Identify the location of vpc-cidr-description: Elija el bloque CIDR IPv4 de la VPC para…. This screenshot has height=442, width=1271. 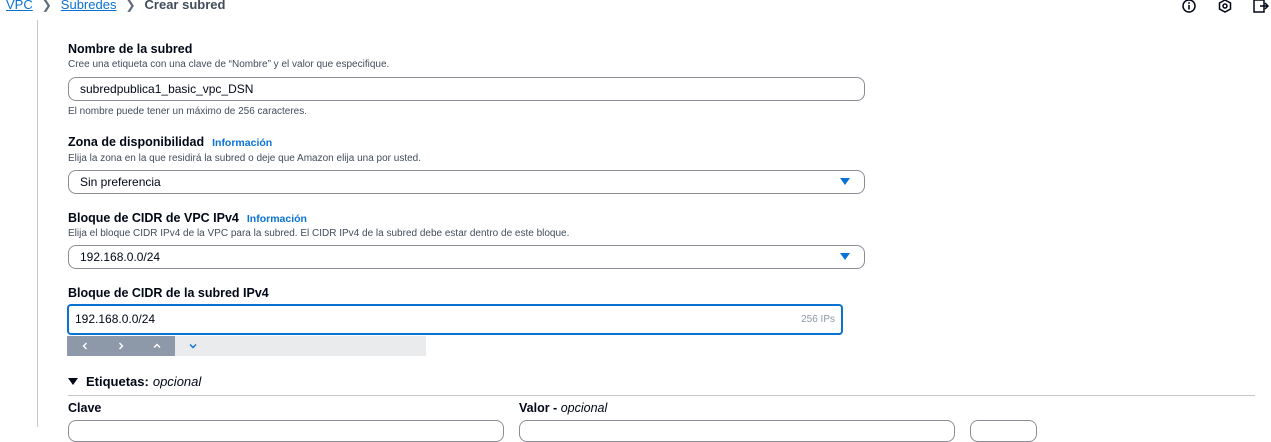
(319, 233).